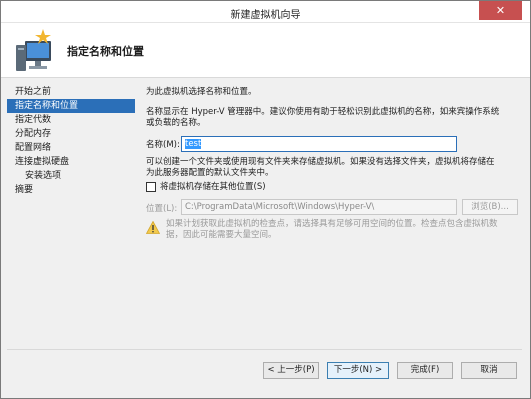 This screenshot has width=531, height=399. I want to click on window-title: 新建虚拟机向导, so click(265, 15).